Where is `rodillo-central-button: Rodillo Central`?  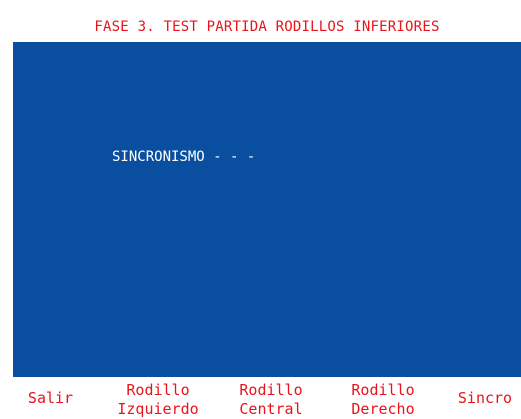
rodillo-central-button: Rodillo Central is located at coordinates (271, 398).